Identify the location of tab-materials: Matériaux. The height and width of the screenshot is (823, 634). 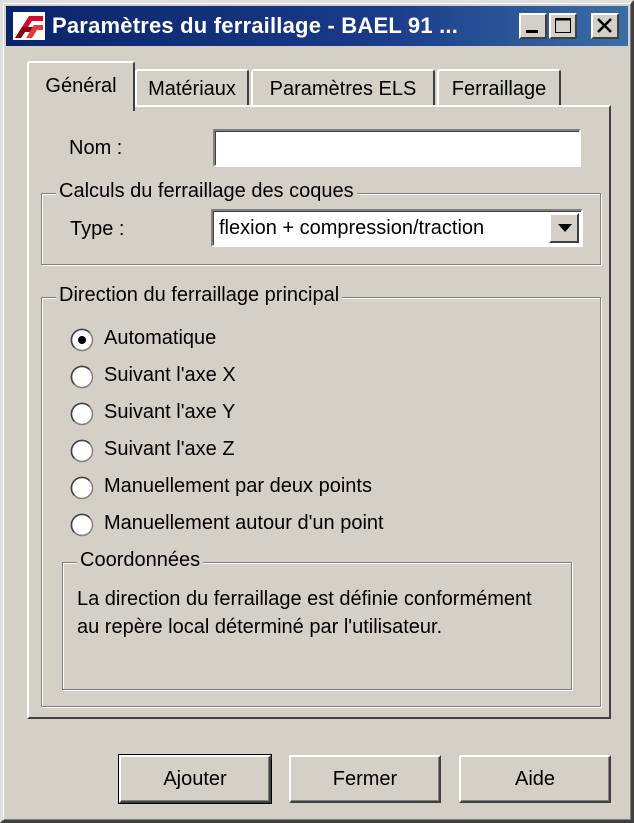
(192, 88).